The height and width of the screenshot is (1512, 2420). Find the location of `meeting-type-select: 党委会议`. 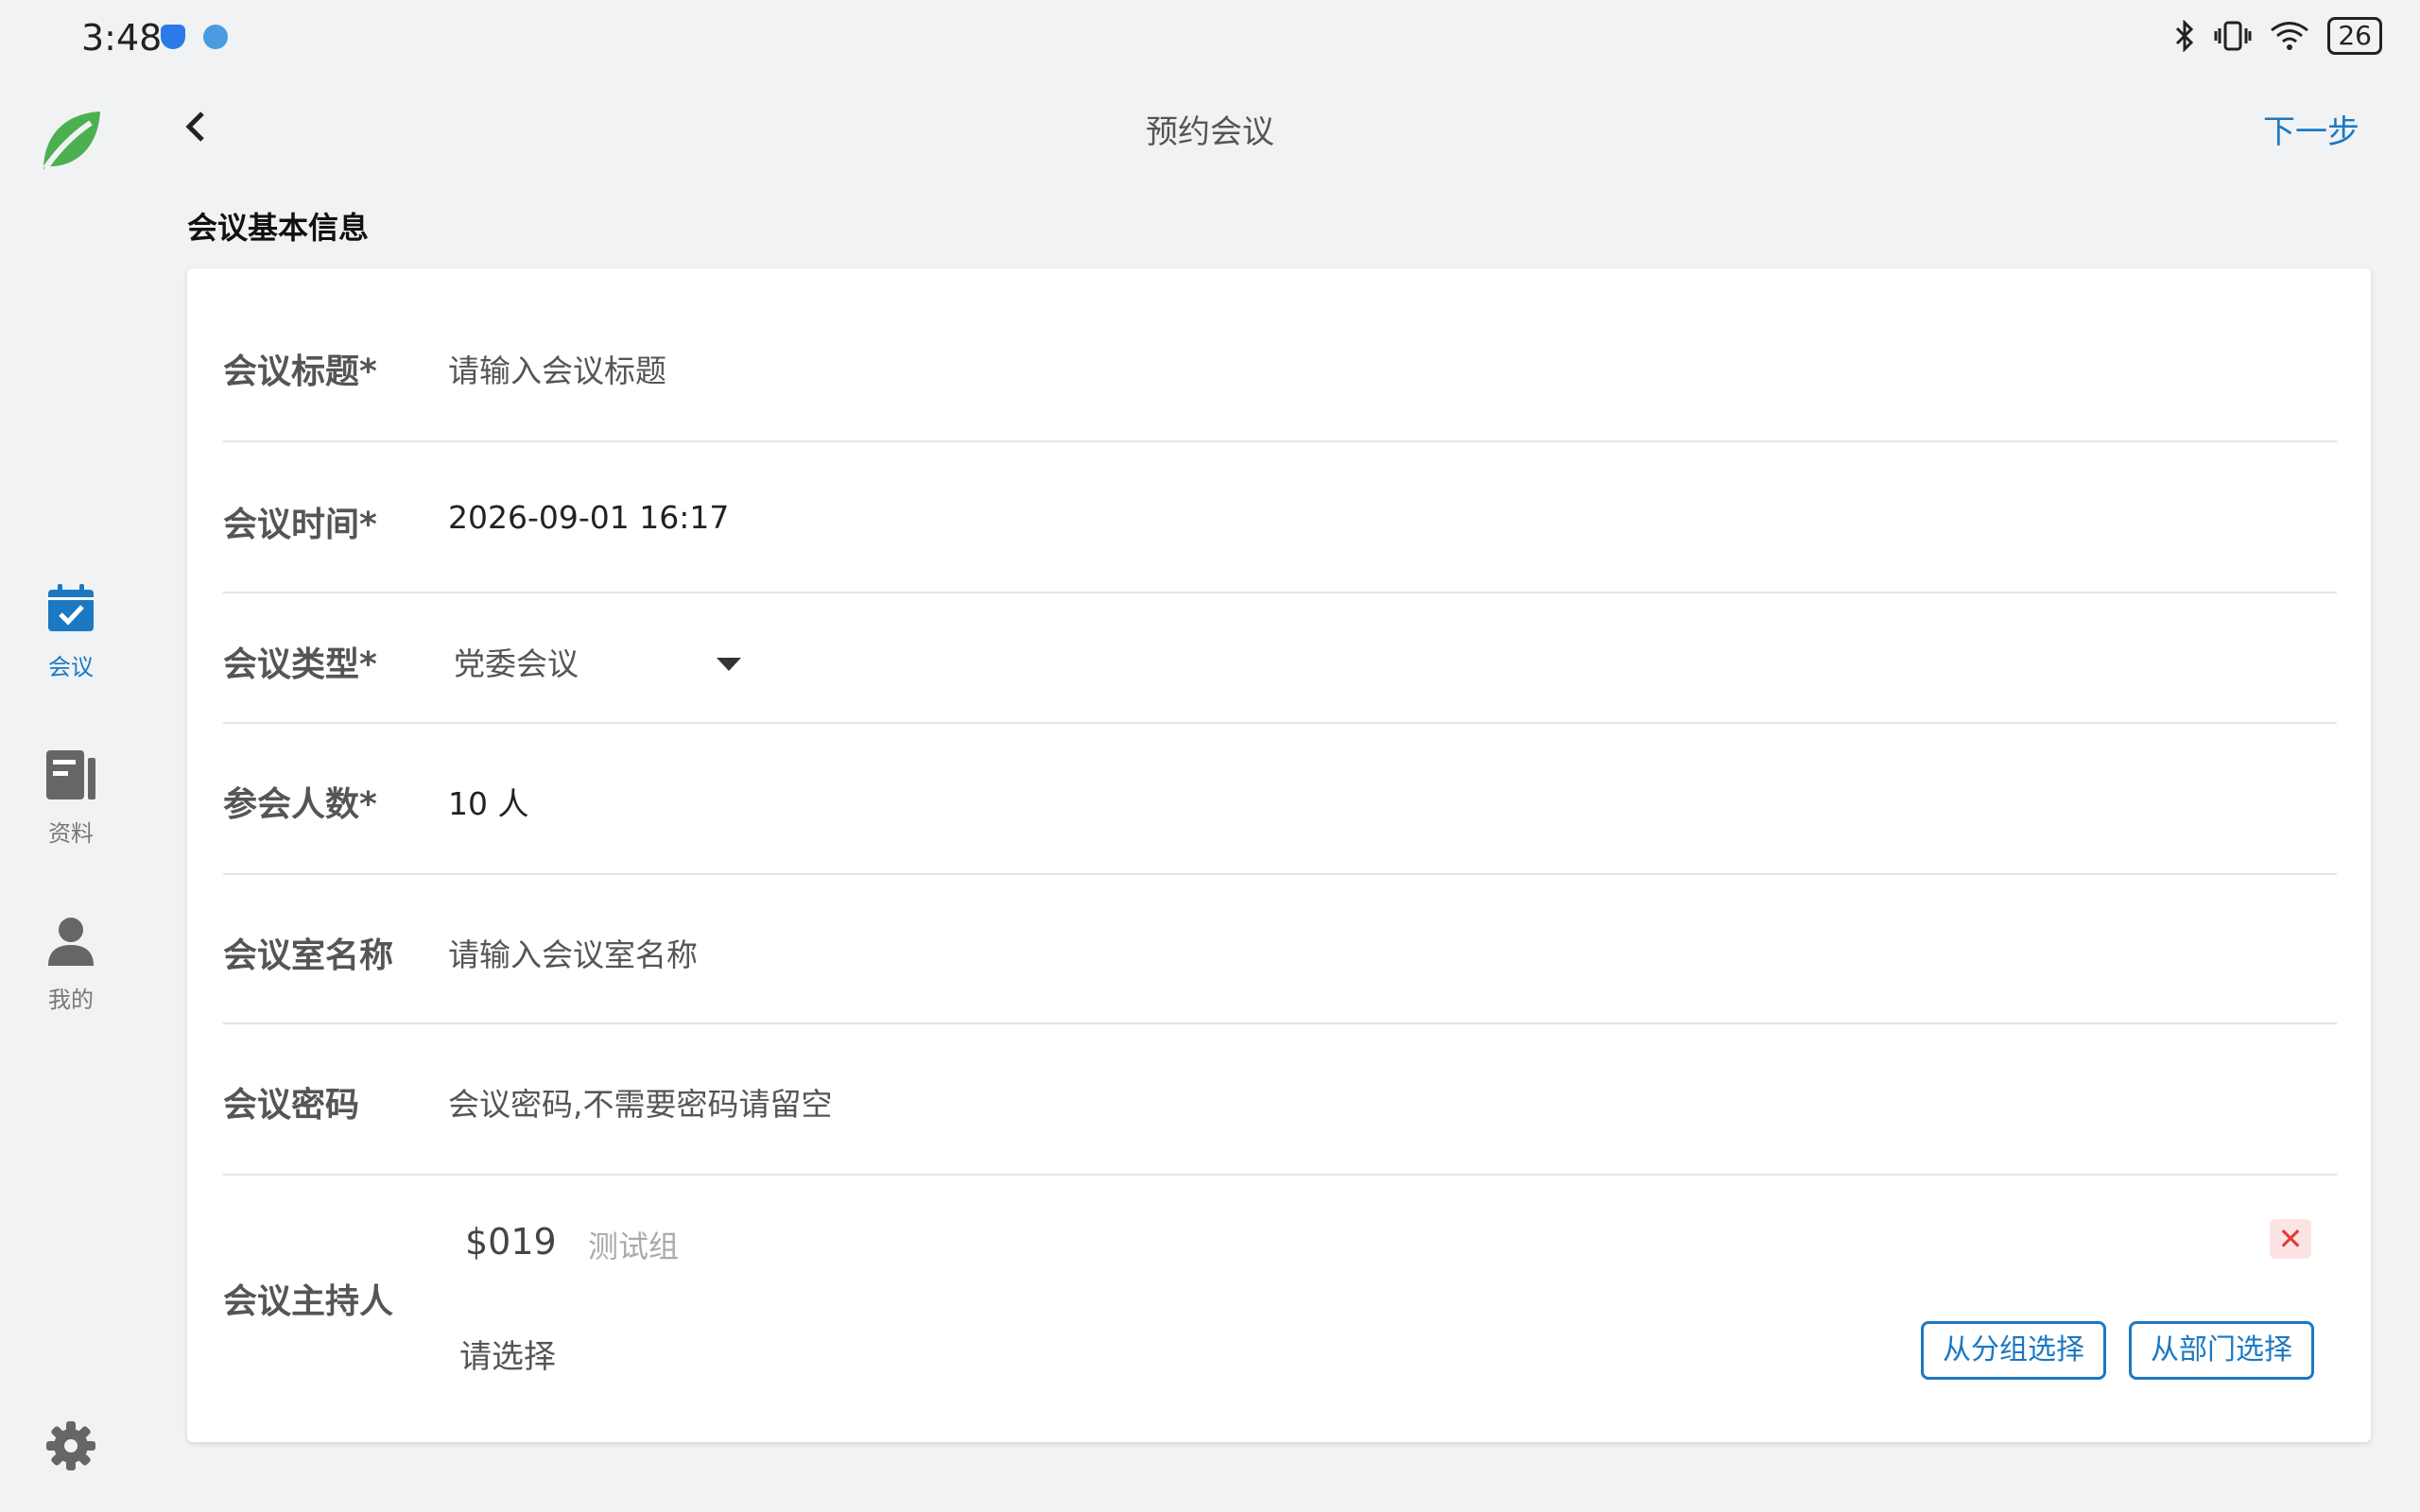

meeting-type-select: 党委会议 is located at coordinates (516, 661).